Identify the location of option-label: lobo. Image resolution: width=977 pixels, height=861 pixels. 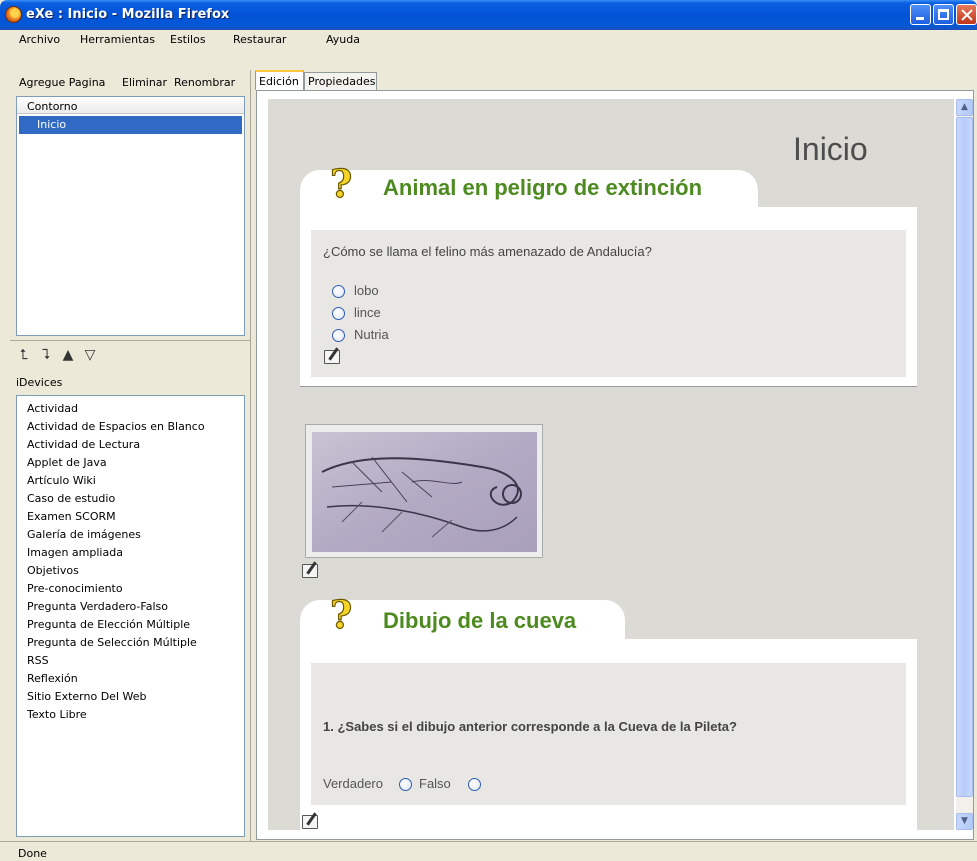
(366, 290).